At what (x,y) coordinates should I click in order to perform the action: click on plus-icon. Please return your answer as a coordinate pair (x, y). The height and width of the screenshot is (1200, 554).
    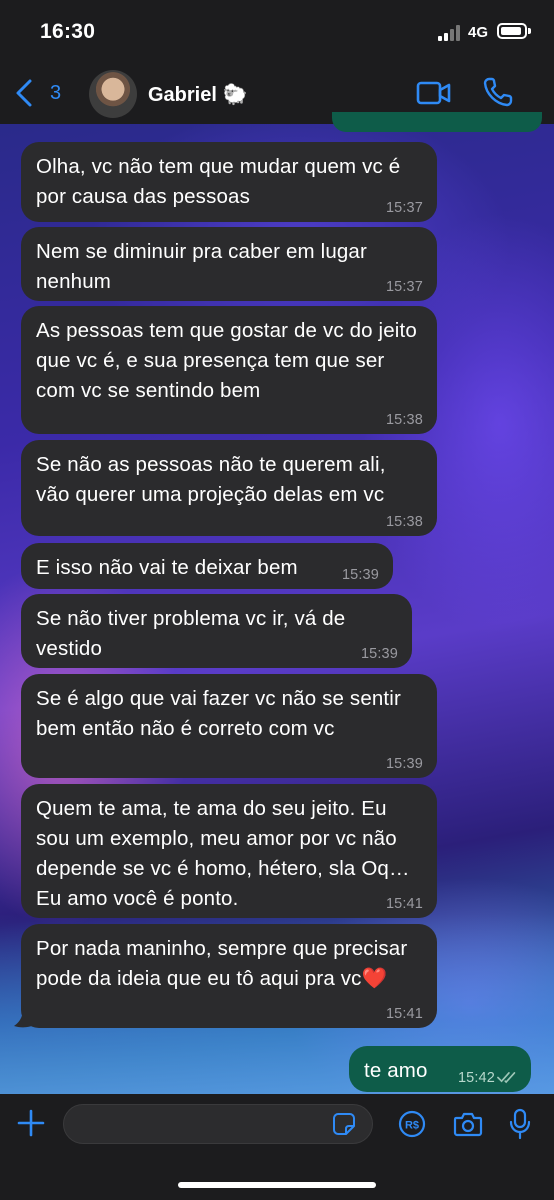
    Looking at the image, I should click on (31, 1123).